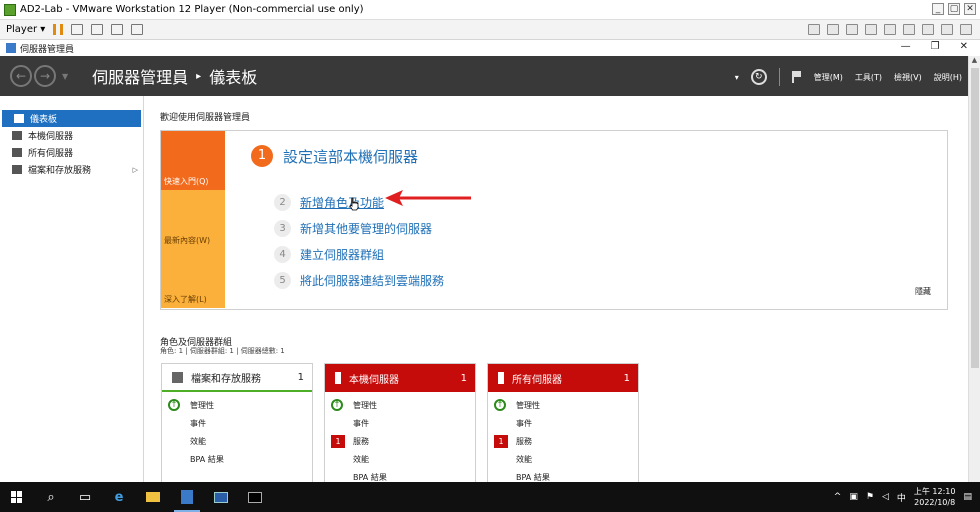 This screenshot has height=512, width=980. I want to click on create-server-group-link: 建立伺服器群組, so click(342, 254).